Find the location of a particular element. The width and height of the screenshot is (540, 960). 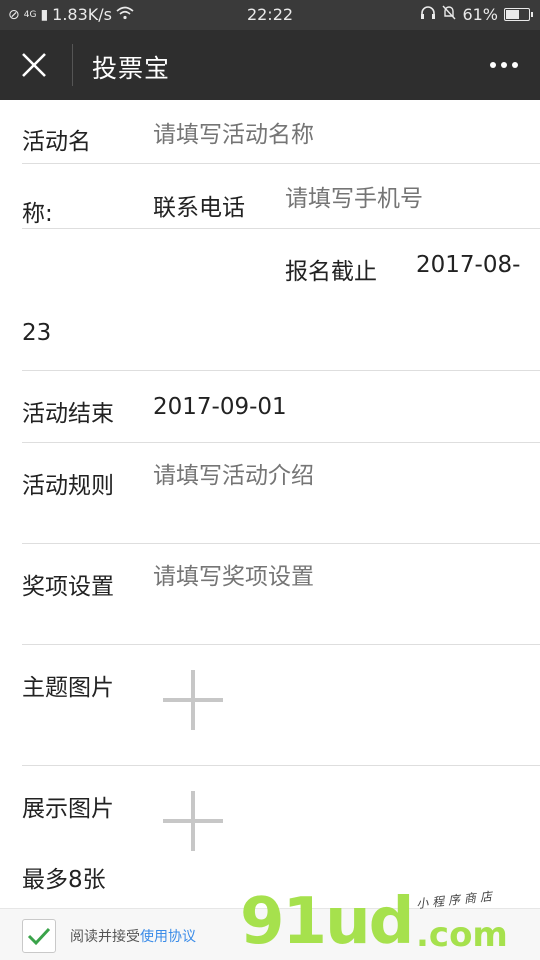

agree-checkbox is located at coordinates (39, 936).